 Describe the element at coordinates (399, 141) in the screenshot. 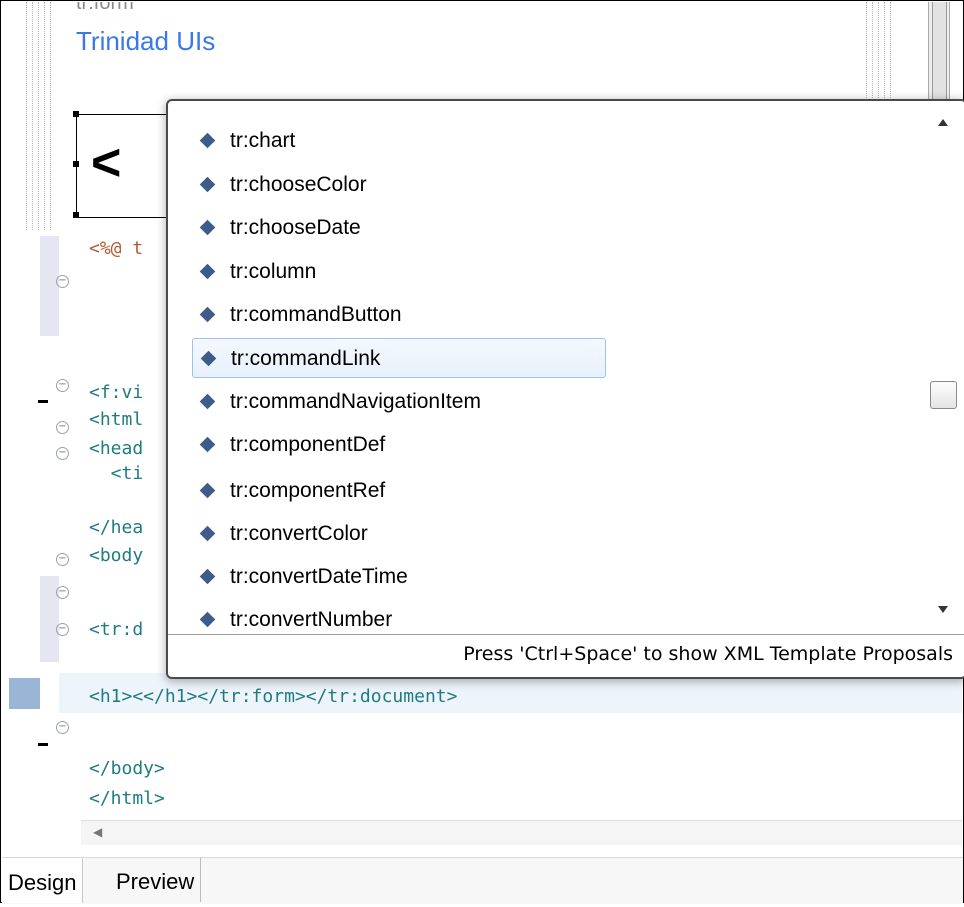

I see `proposal-item: tr:chart` at that location.